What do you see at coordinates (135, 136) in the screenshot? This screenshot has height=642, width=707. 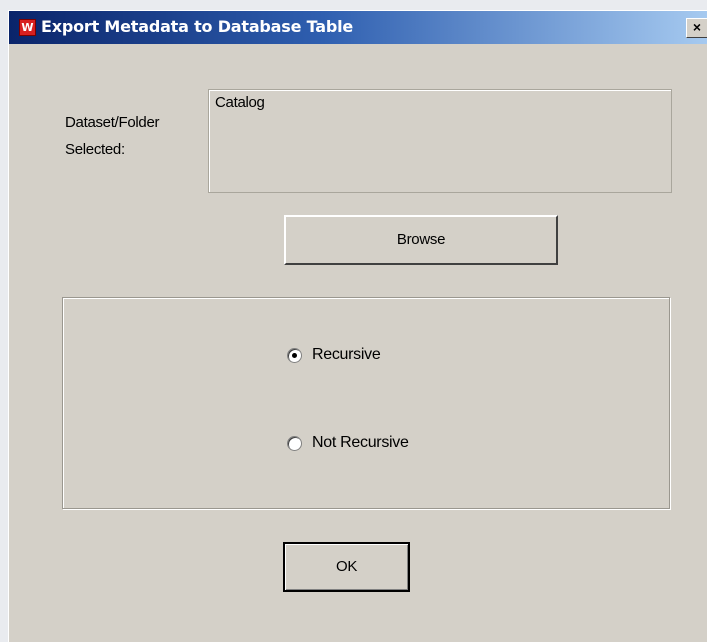 I see `dataset-folder-label: Dataset/Folder Selected:` at bounding box center [135, 136].